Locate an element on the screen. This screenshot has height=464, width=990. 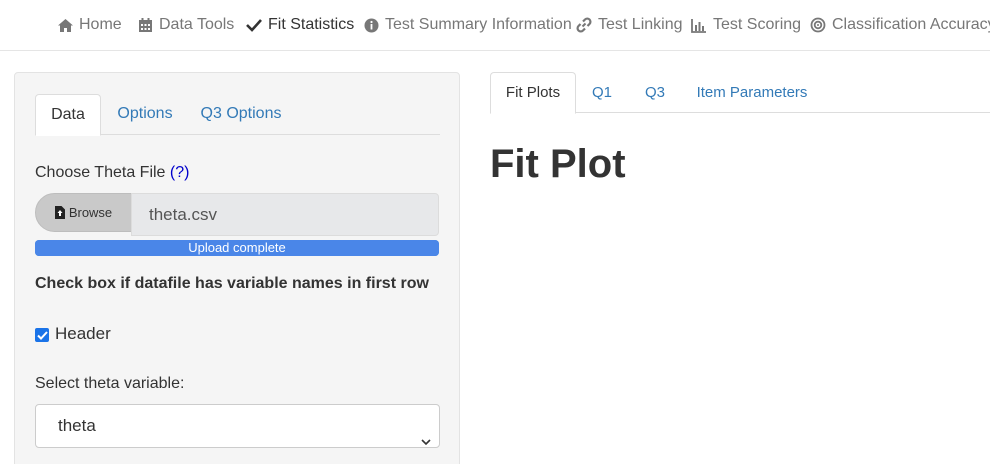
nav-label: Classification Accuracy is located at coordinates (911, 24).